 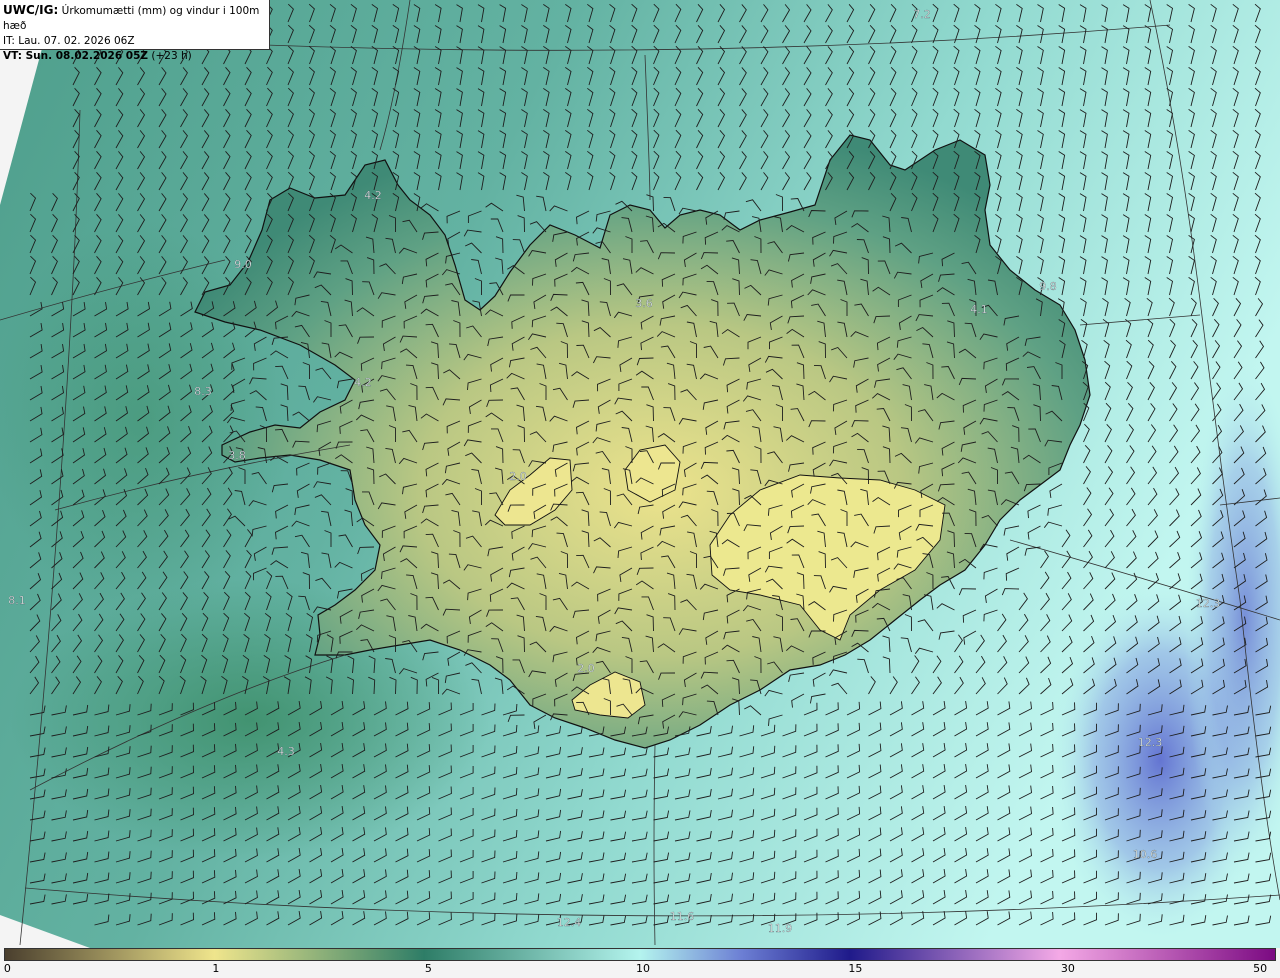 I want to click on precip-value-label: 11.6, so click(x=682, y=916).